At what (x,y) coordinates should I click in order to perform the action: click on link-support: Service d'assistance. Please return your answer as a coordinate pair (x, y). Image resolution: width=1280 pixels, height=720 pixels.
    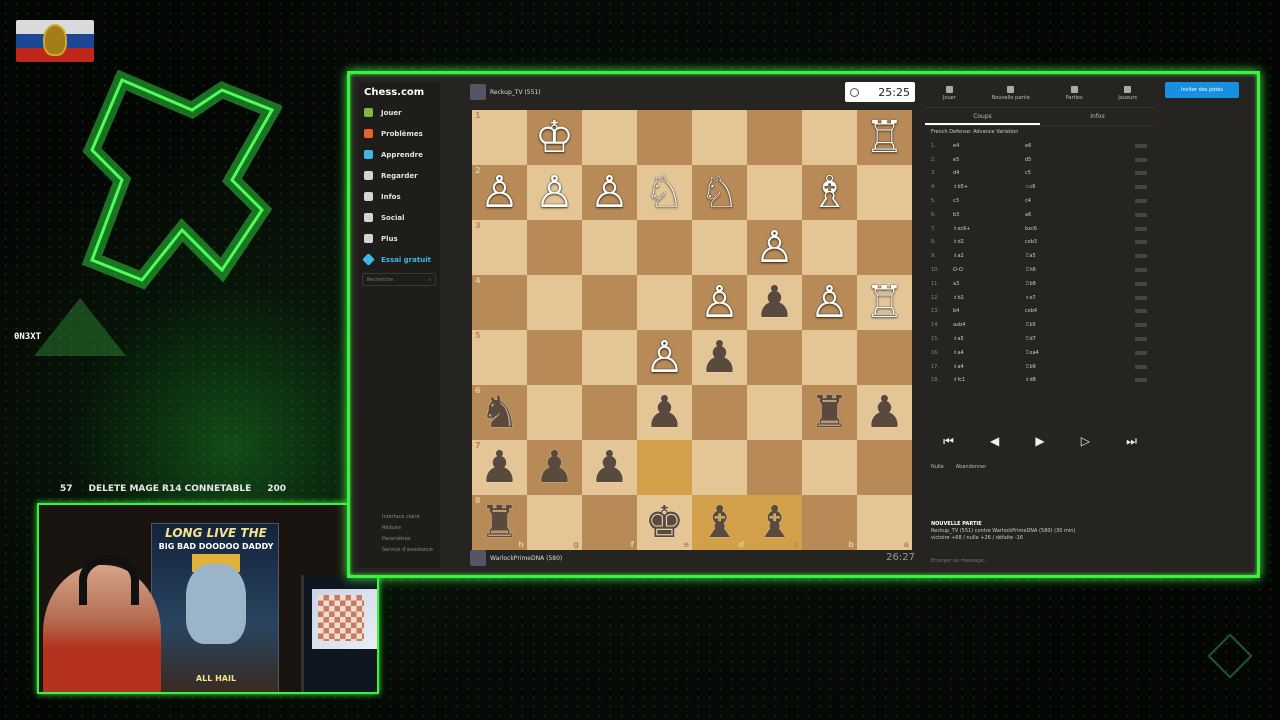
    Looking at the image, I should click on (410, 550).